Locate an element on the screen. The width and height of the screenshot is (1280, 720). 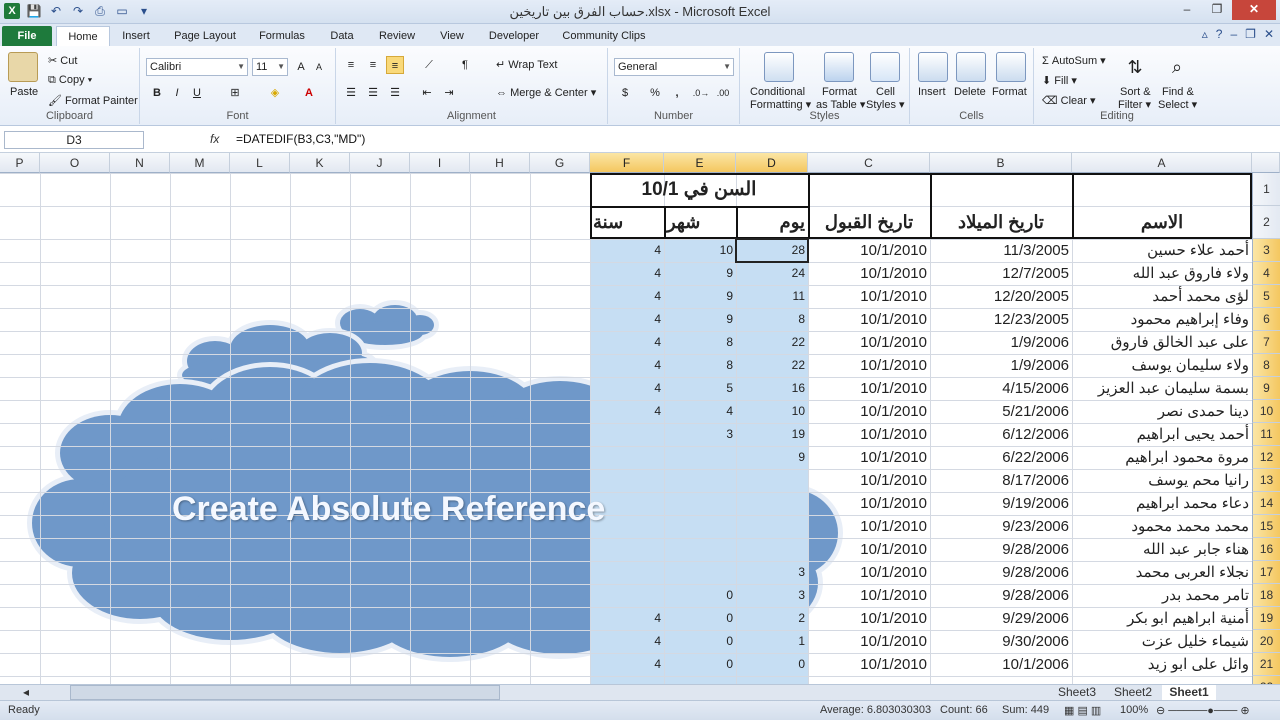
sort-filter-label: Sort & is located at coordinates (1135, 92).